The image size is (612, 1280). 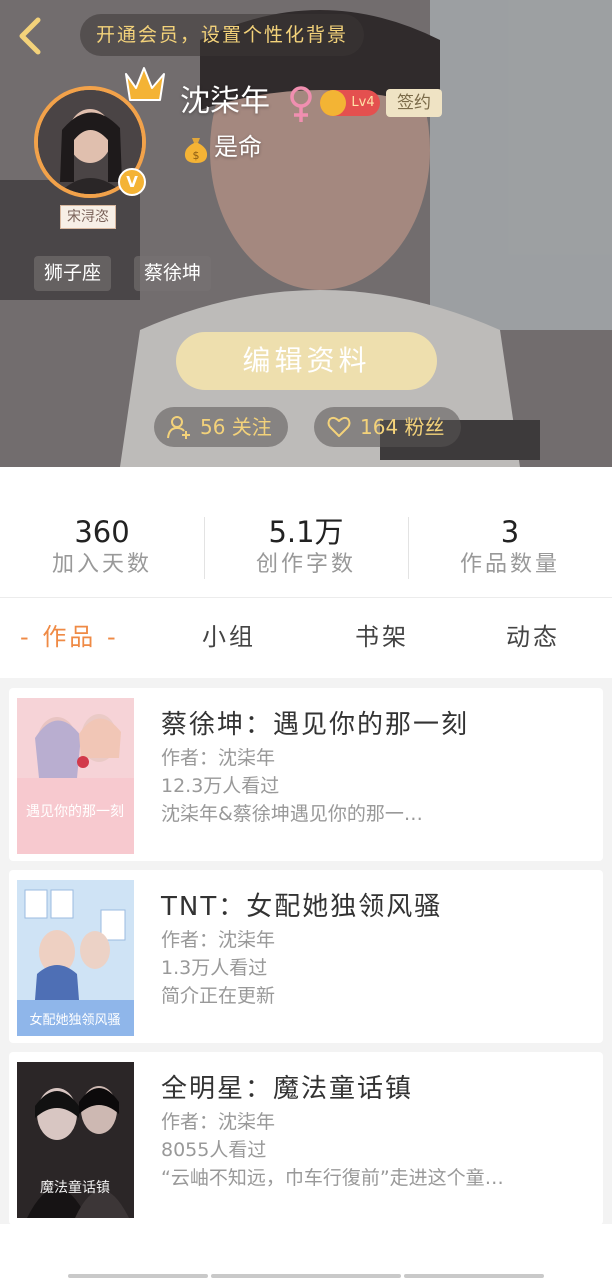 I want to click on fans-count-label: 164 粉丝, so click(x=402, y=427).